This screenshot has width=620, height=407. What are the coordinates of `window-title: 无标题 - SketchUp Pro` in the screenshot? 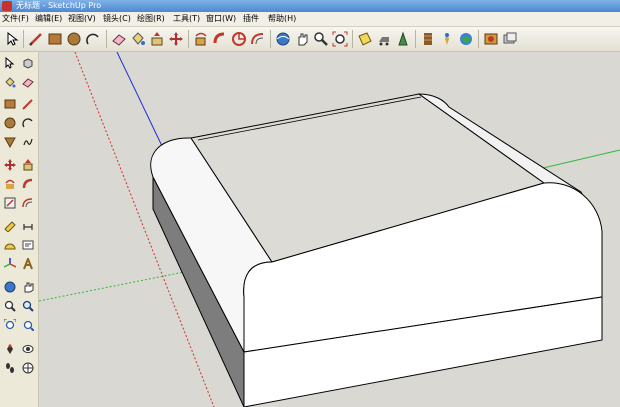 It's located at (59, 5).